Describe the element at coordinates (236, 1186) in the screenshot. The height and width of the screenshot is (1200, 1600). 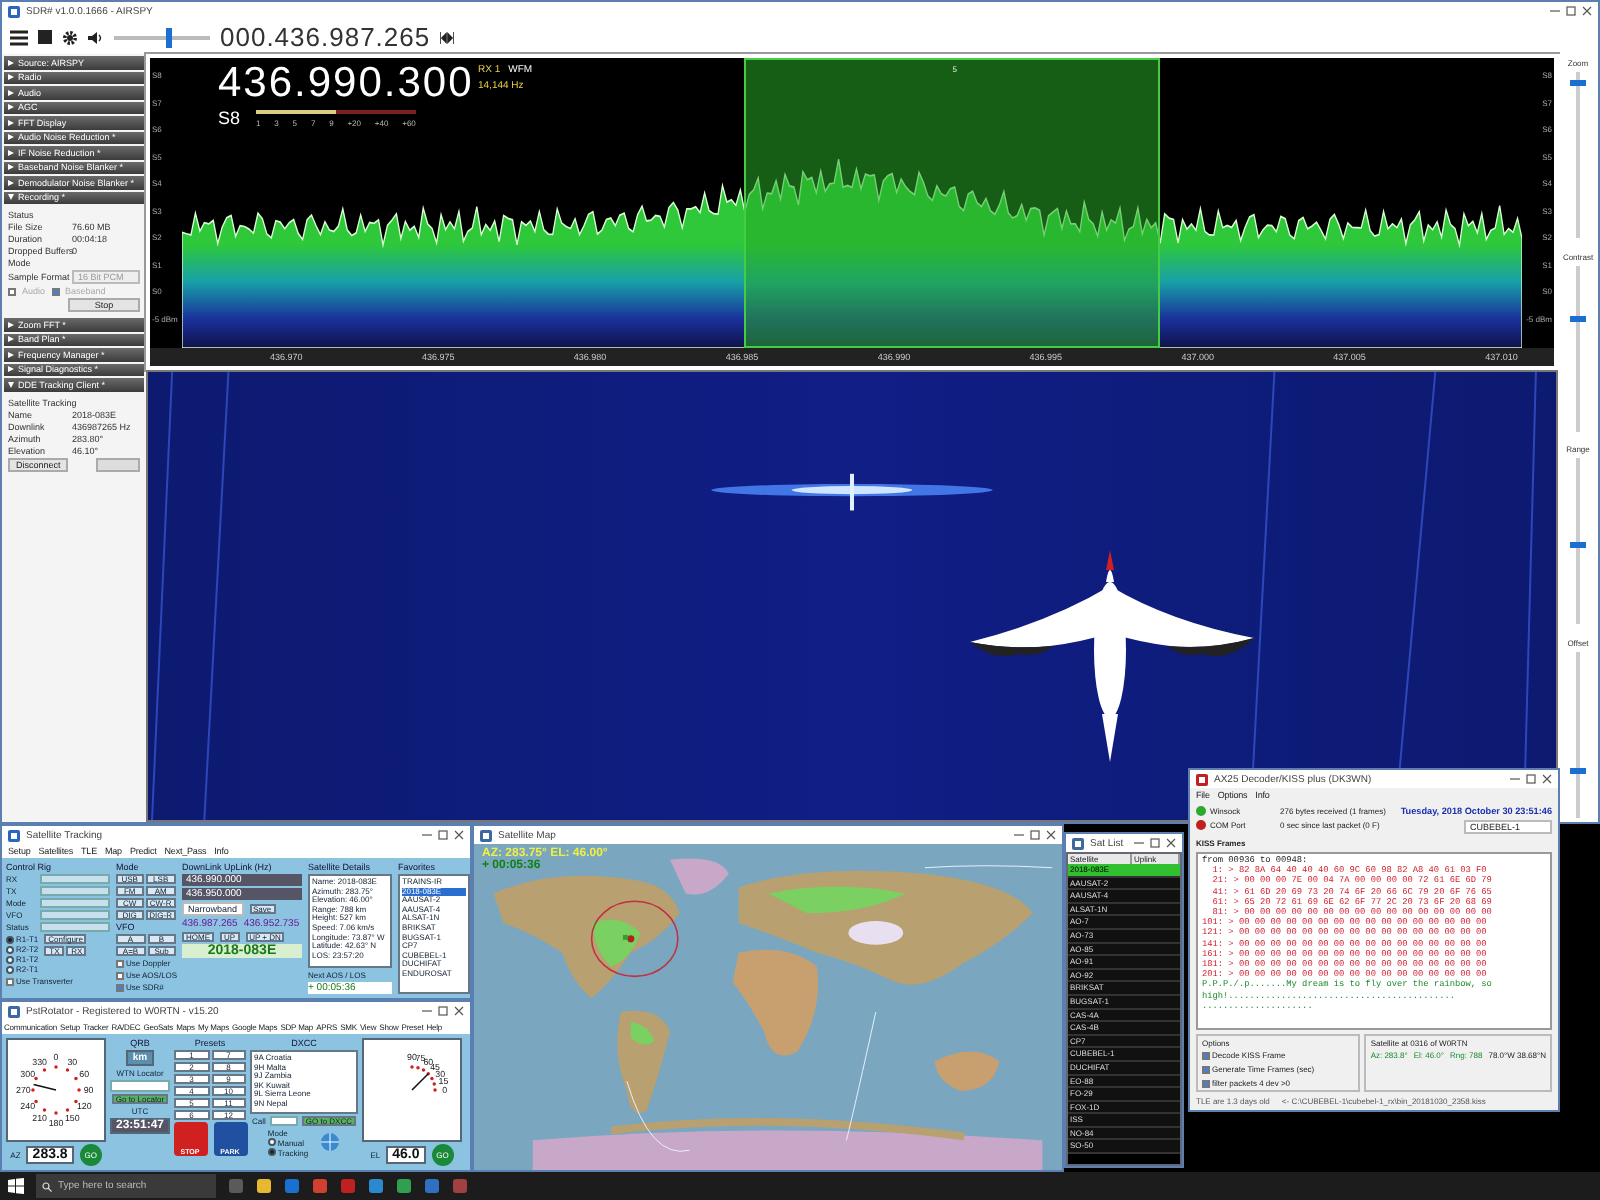
I see `task-view-icon` at that location.